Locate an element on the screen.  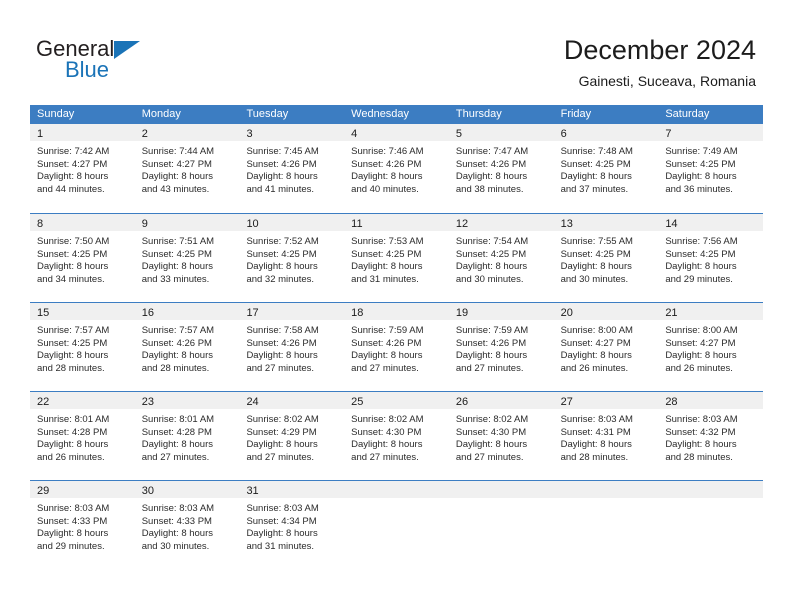
day-of-week-monday: Monday is located at coordinates (161, 114).